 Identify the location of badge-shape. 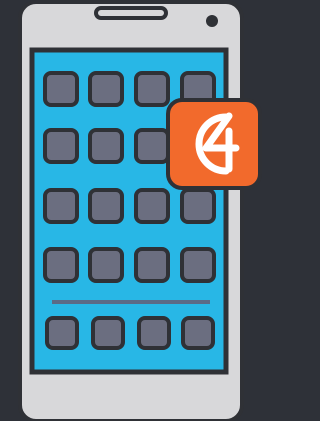
(214, 144).